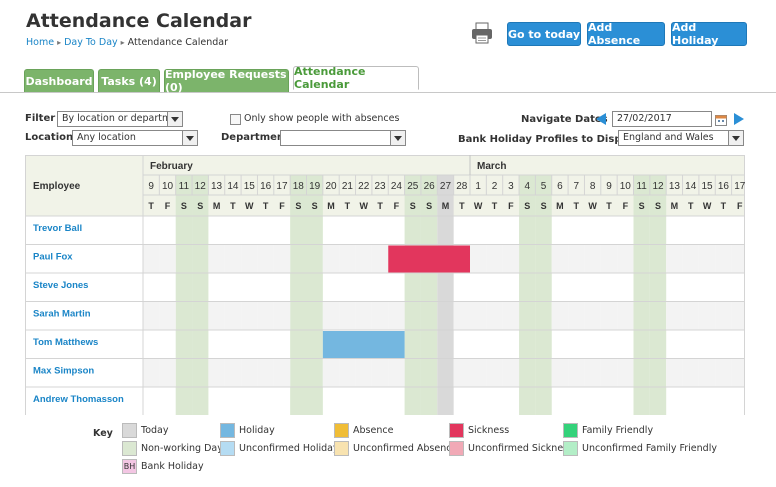  Describe the element at coordinates (658, 186) in the screenshot. I see `day-number: 12` at that location.